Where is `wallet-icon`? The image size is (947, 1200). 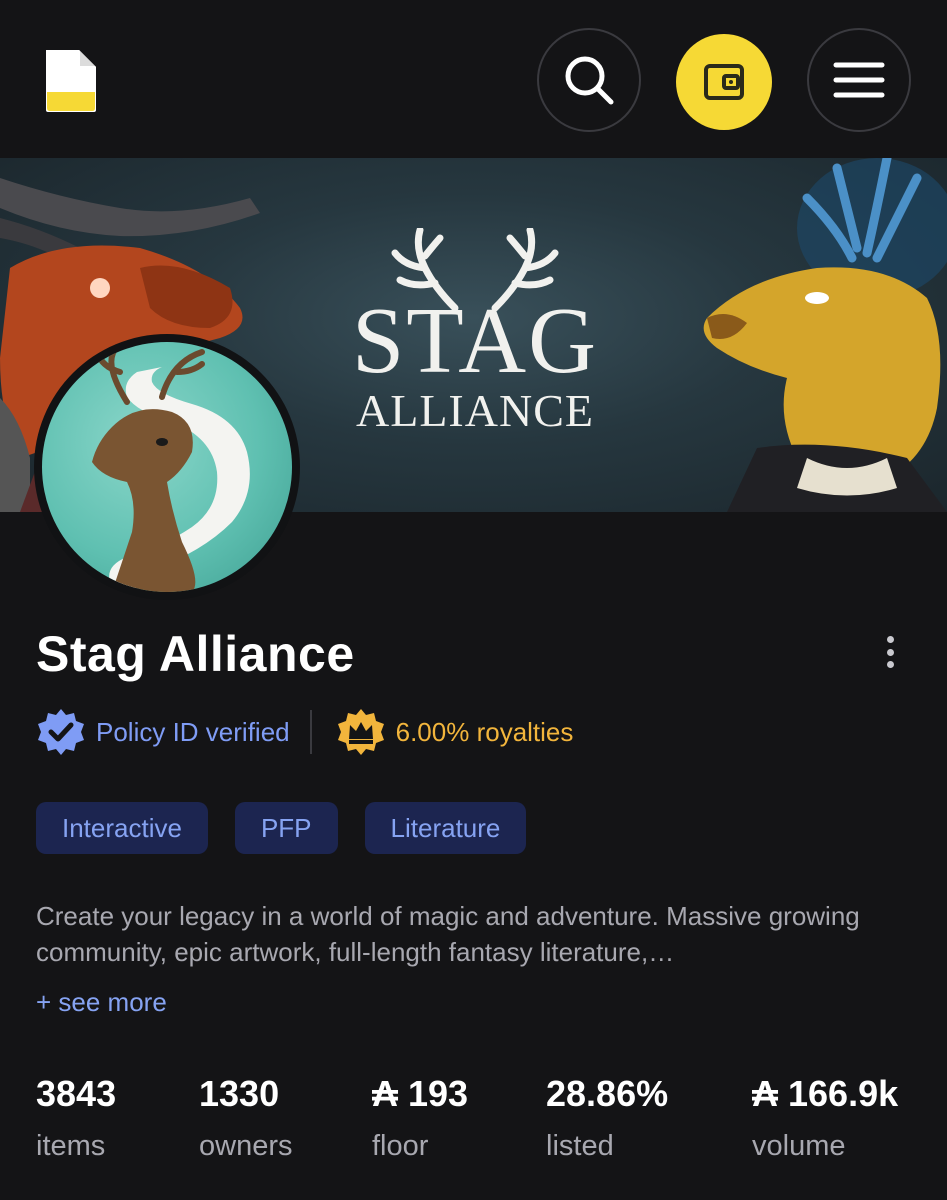 wallet-icon is located at coordinates (724, 82).